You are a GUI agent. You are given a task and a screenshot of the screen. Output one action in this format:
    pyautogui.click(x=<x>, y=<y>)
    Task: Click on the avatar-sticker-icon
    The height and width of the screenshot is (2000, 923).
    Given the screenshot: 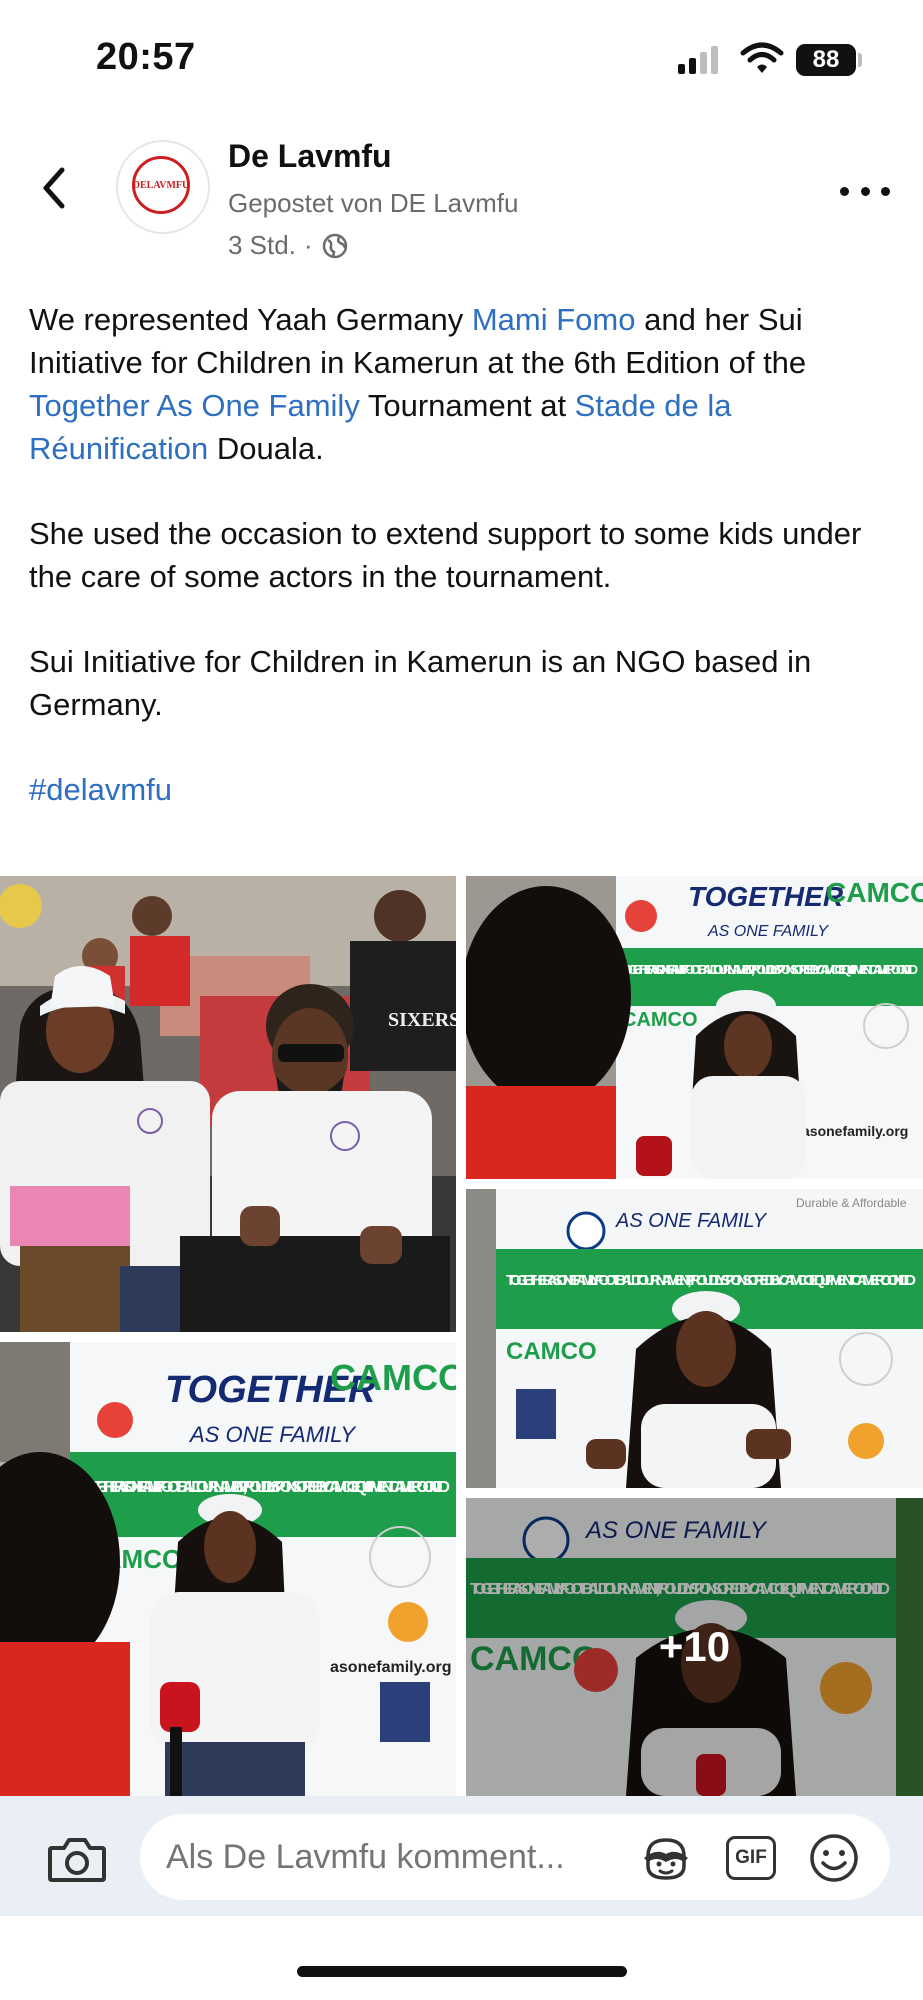 What is the action you would take?
    pyautogui.click(x=666, y=1858)
    